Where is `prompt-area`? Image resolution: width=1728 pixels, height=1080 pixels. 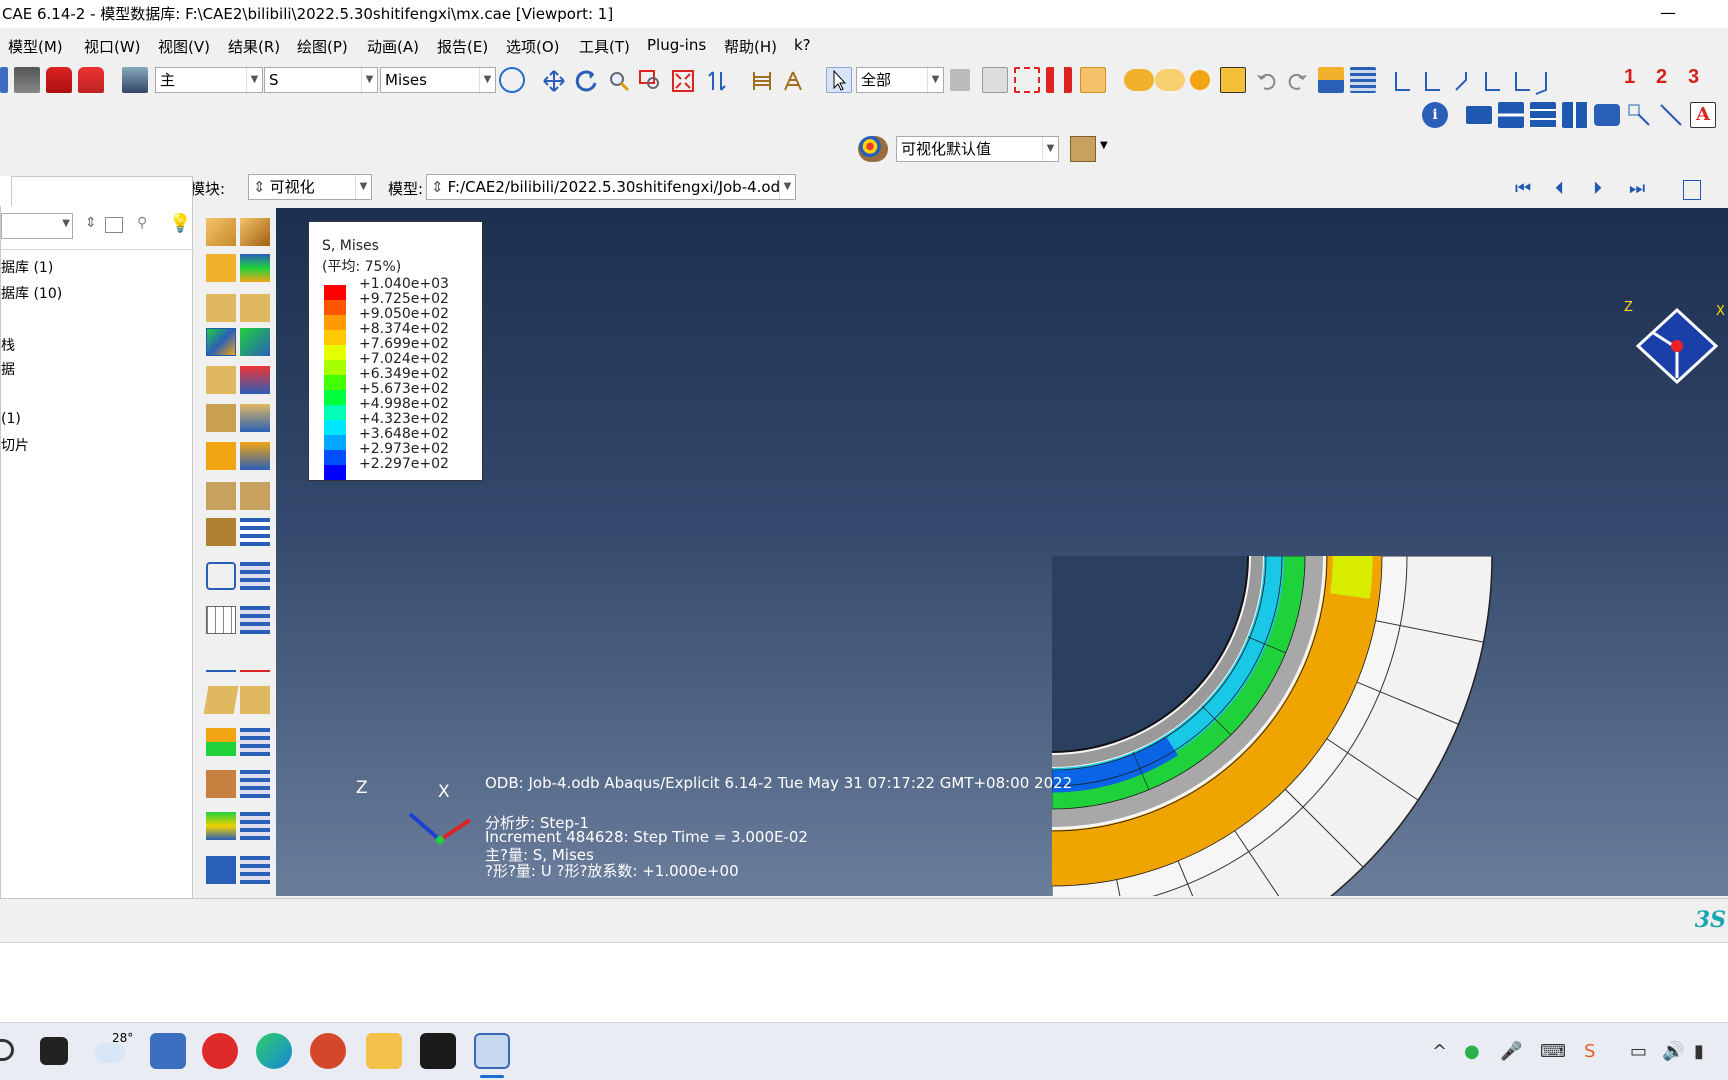
prompt-area is located at coordinates (864, 982).